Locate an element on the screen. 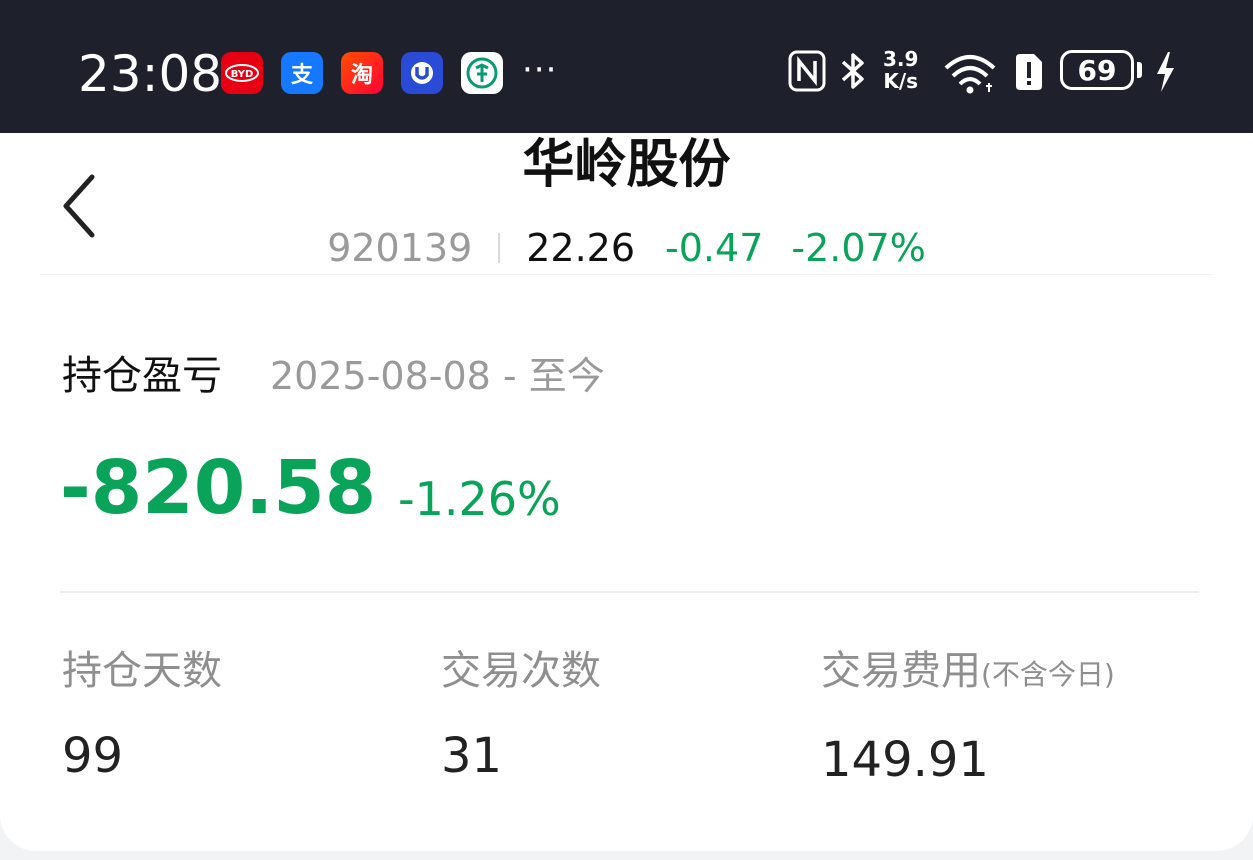 This screenshot has width=1253, height=860. quote-separator is located at coordinates (499, 248).